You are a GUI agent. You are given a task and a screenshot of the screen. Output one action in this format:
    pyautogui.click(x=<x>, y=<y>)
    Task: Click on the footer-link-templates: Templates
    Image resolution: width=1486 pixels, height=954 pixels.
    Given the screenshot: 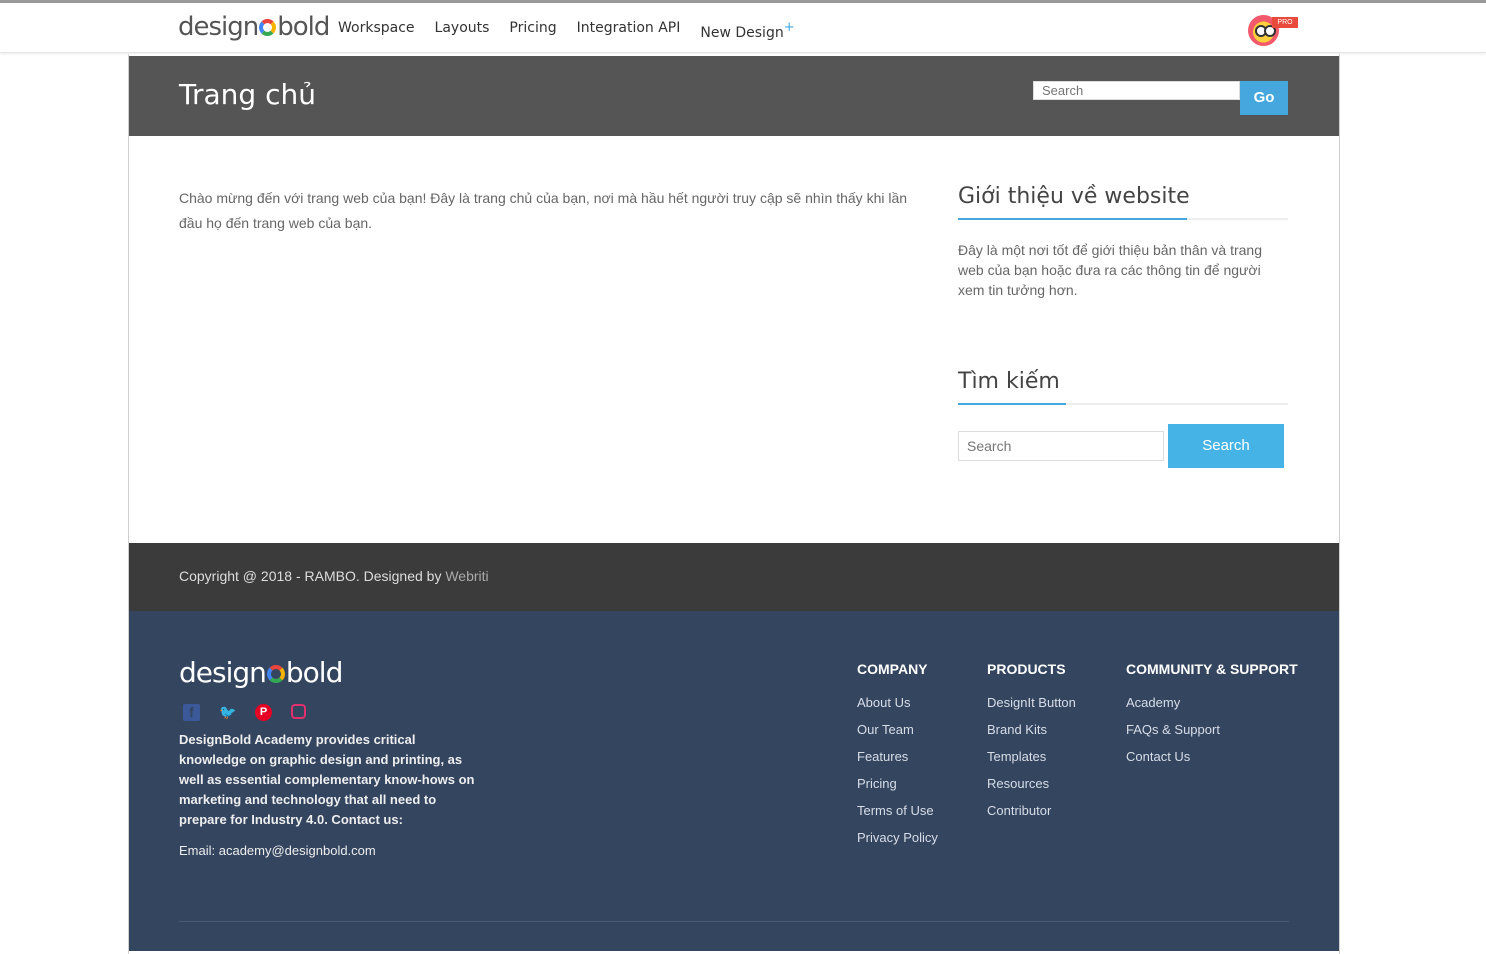 What is the action you would take?
    pyautogui.click(x=1031, y=762)
    